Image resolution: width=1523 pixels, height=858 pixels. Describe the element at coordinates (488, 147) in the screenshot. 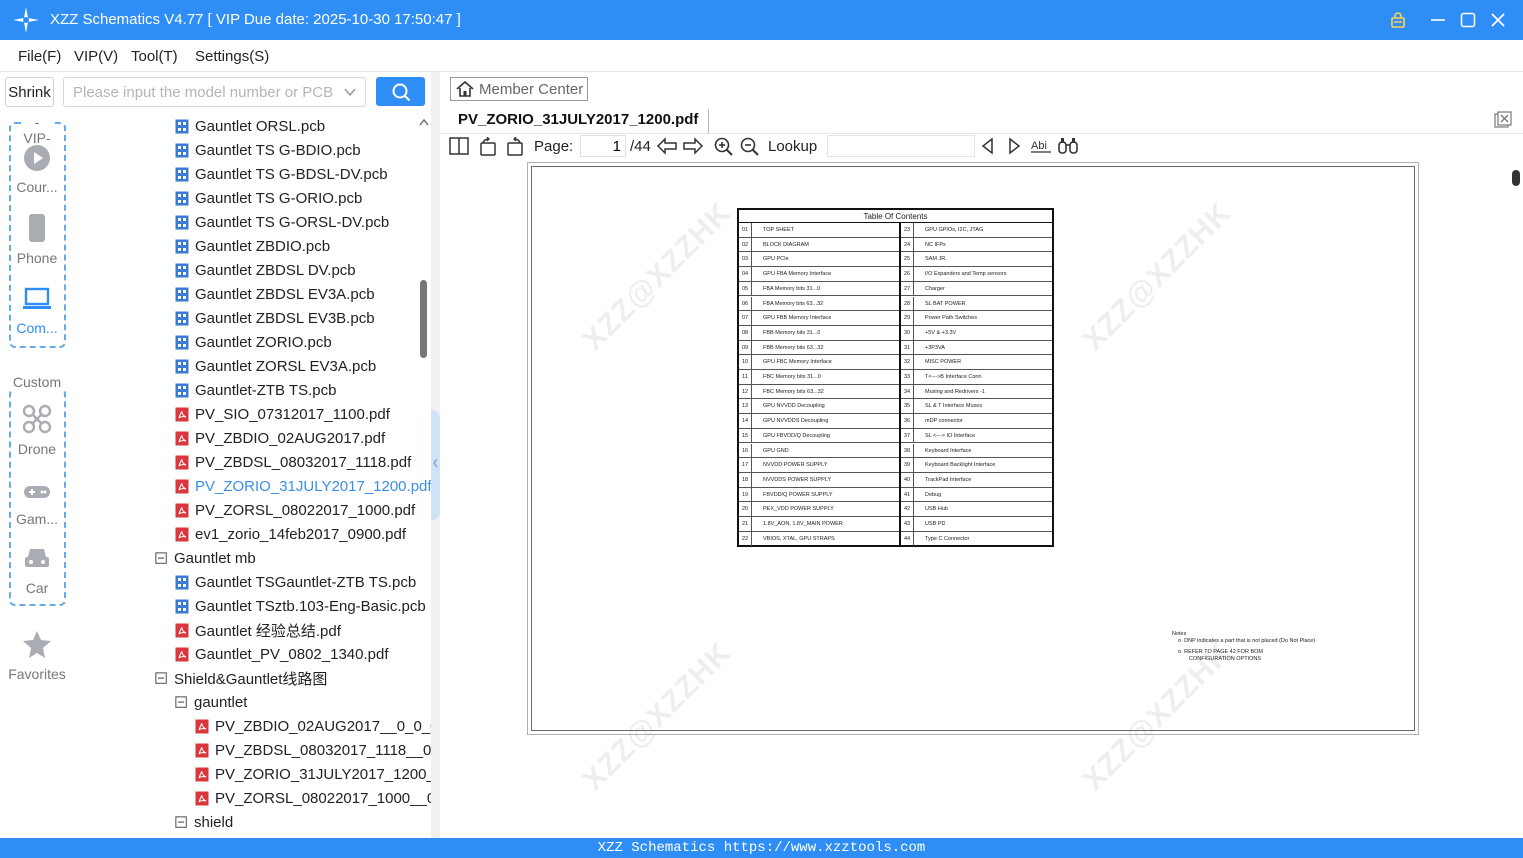

I see `rotate-left-icon` at that location.